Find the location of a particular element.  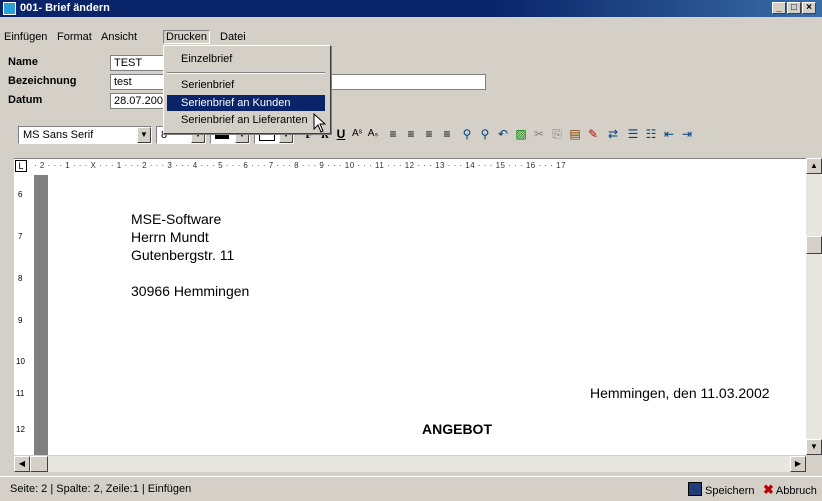

address-line: Gutenbergstr. 11 is located at coordinates (183, 255).